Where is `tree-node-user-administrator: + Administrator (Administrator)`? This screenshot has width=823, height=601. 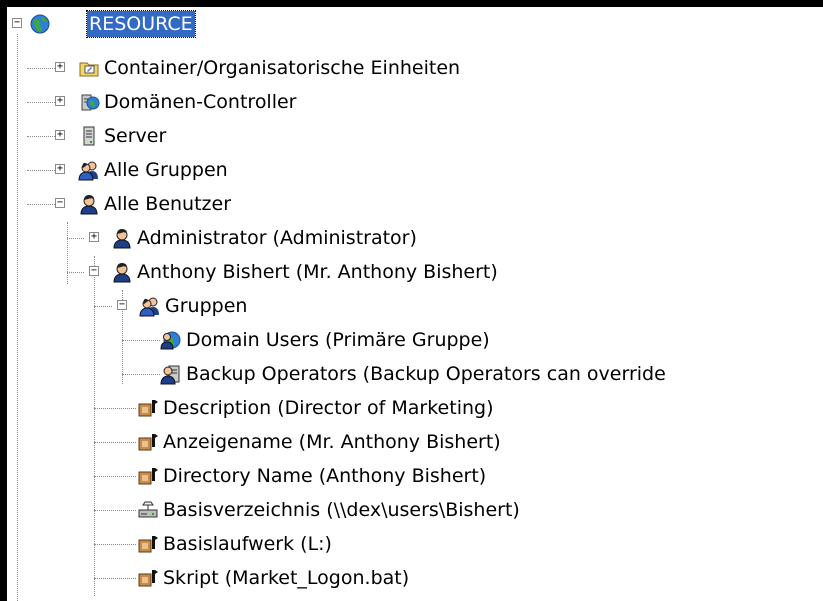
tree-node-user-administrator: + Administrator (Administrator) is located at coordinates (415, 238).